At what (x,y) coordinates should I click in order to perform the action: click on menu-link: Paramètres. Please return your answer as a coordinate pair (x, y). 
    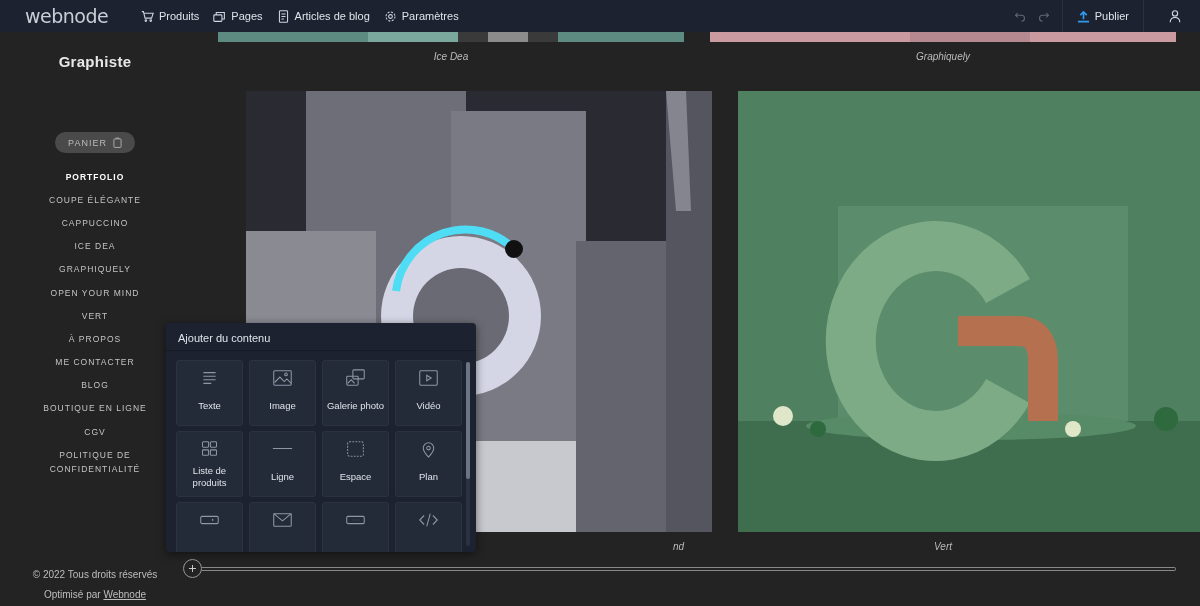
    Looking at the image, I should click on (421, 16).